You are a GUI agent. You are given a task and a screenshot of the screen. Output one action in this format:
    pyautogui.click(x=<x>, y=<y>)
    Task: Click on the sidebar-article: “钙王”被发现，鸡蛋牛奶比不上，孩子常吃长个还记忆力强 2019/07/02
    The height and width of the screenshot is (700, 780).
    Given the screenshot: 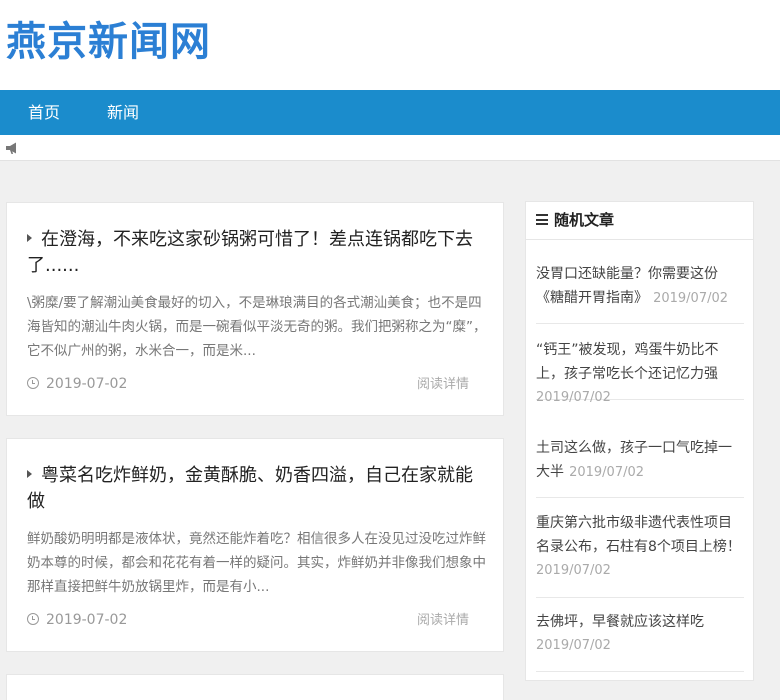 What is the action you would take?
    pyautogui.click(x=640, y=371)
    